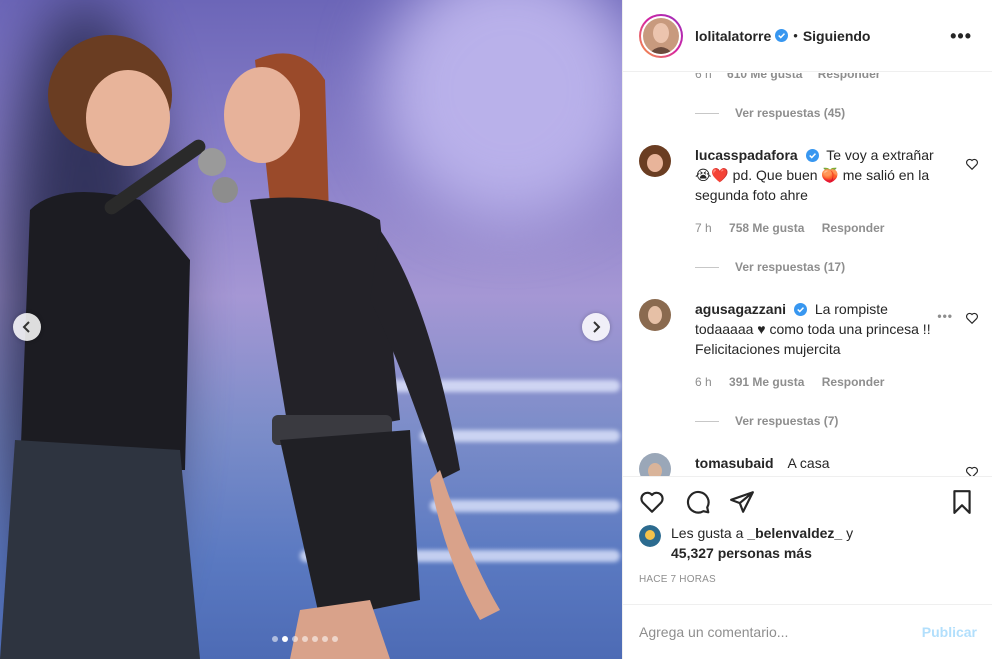 This screenshot has height=659, width=992. I want to click on view-replies-label: Ver respuestas (7), so click(787, 421).